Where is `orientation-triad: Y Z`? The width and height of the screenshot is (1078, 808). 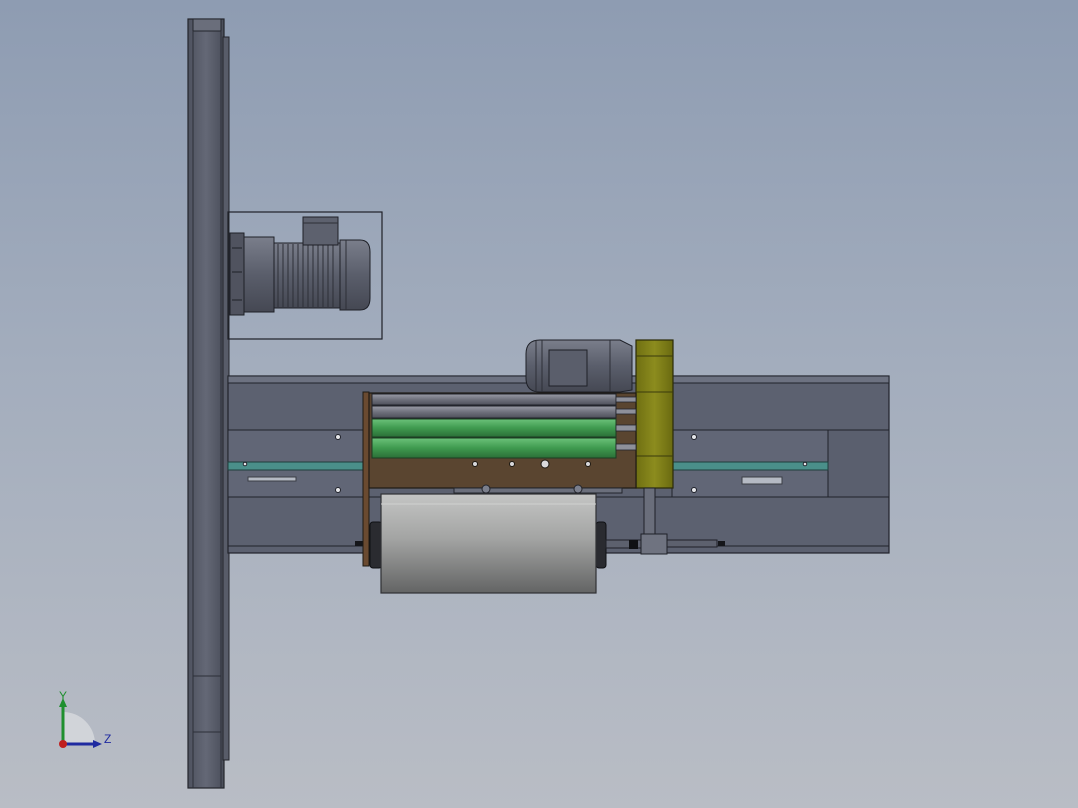
orientation-triad: Y Z is located at coordinates (85, 718).